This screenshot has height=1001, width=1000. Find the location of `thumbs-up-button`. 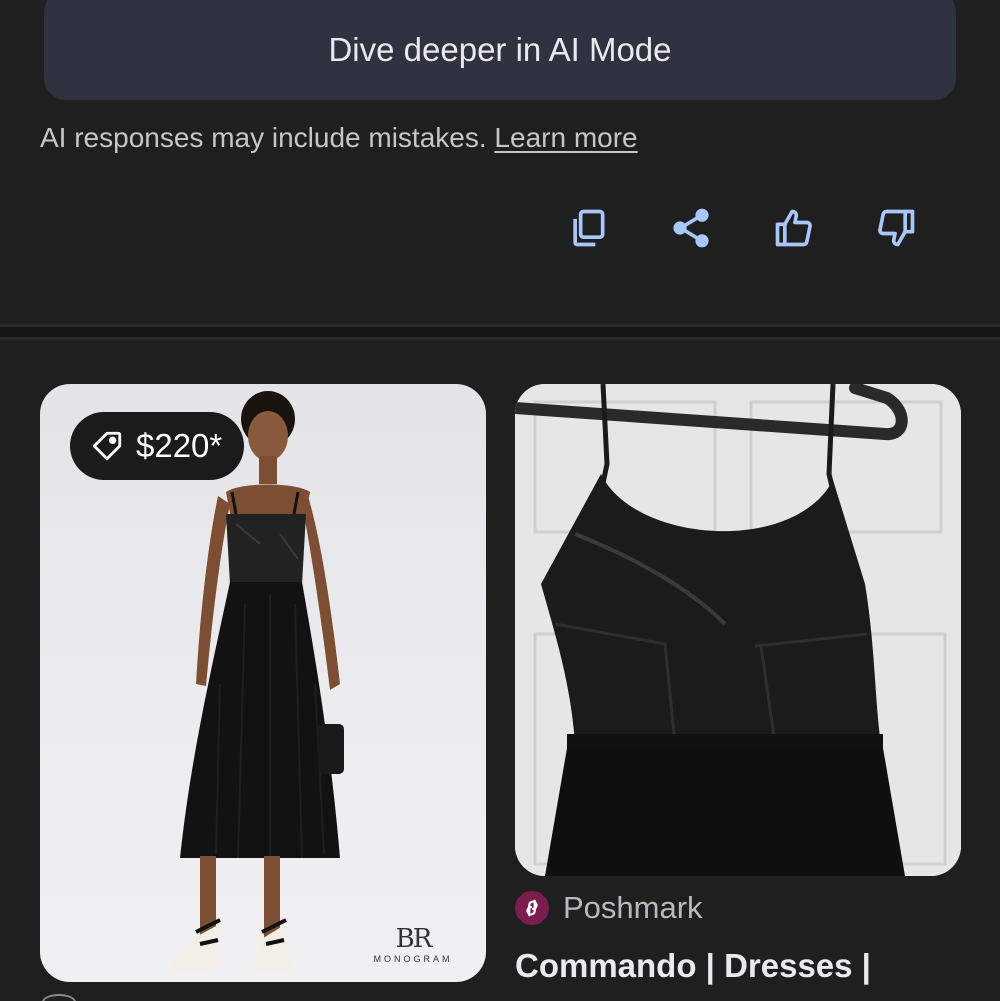

thumbs-up-button is located at coordinates (794, 228).